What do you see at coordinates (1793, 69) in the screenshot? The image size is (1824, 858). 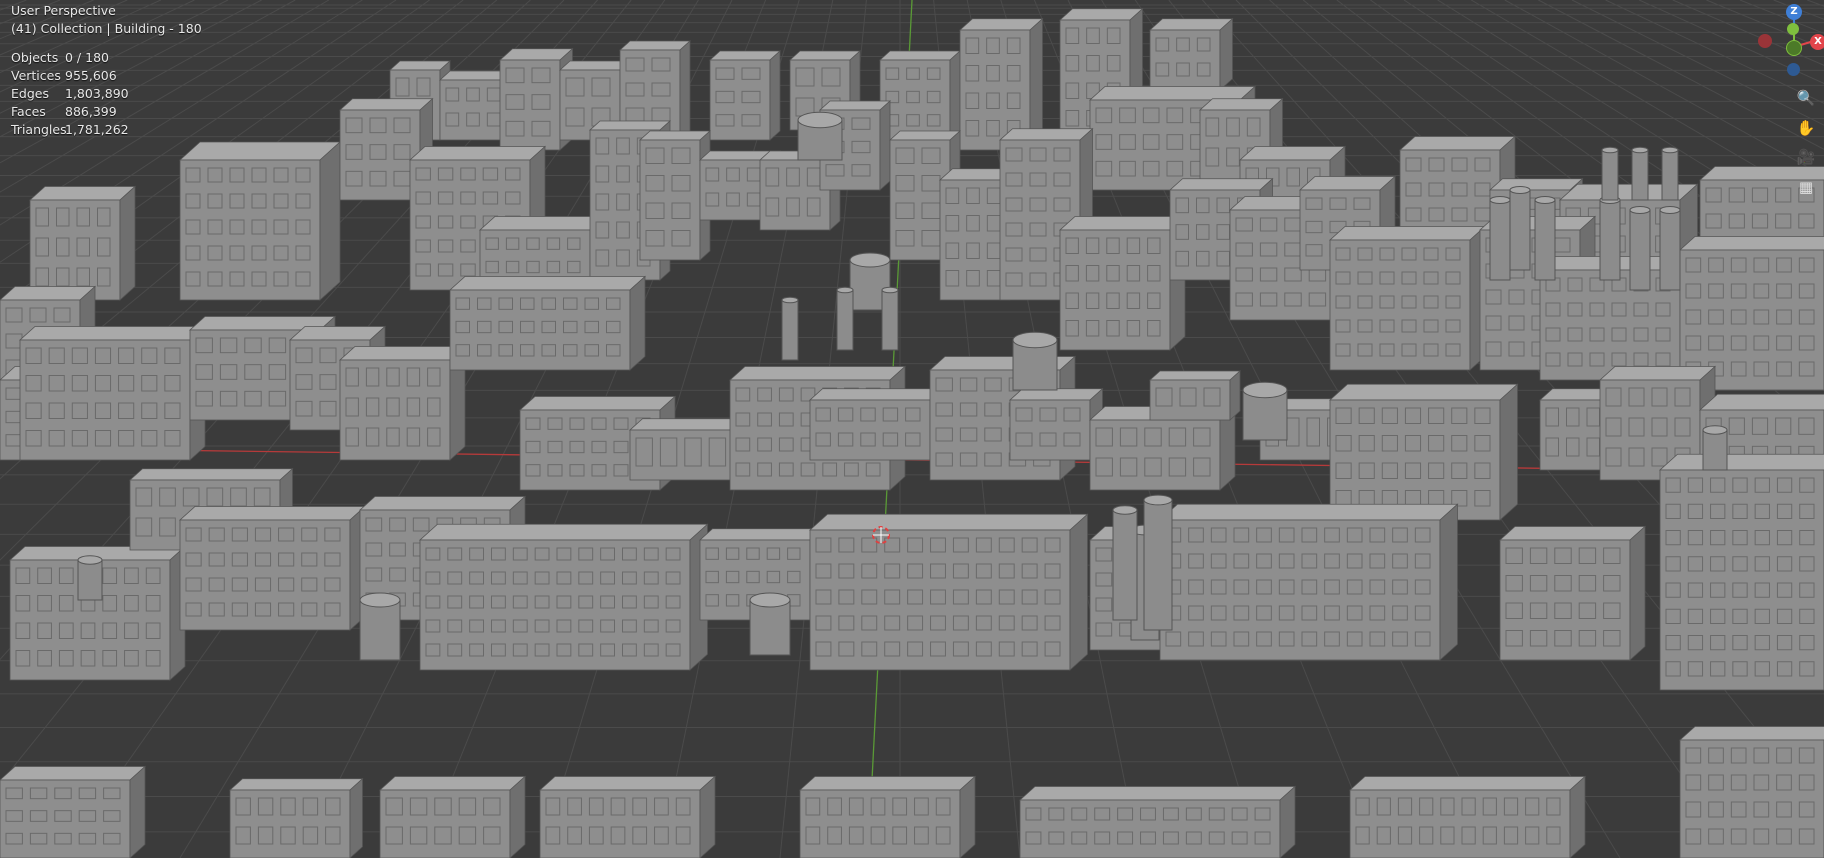 I see `gizmo-neg-z-axis` at bounding box center [1793, 69].